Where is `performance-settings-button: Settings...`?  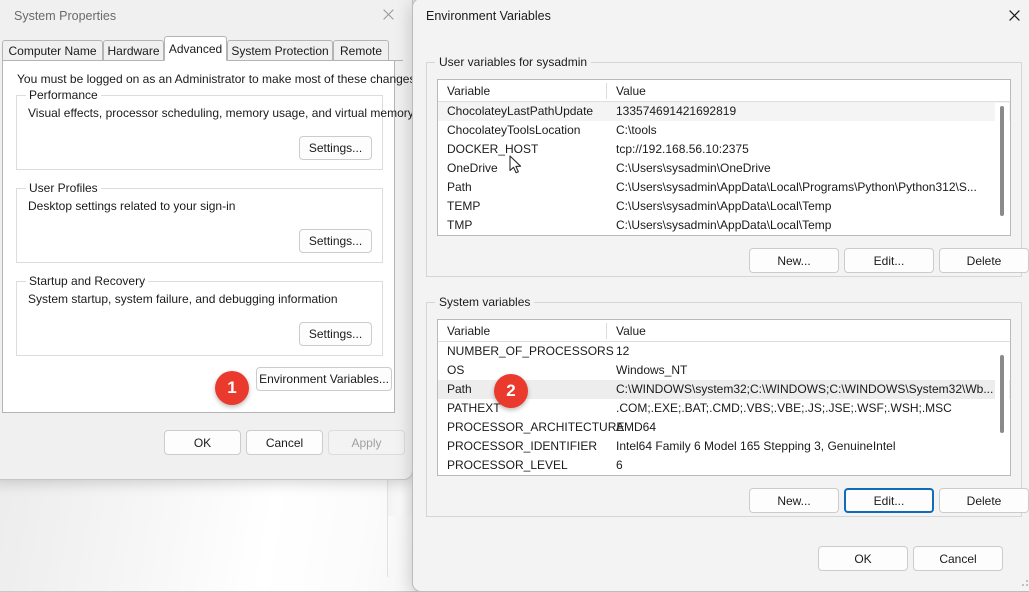 performance-settings-button: Settings... is located at coordinates (335, 148).